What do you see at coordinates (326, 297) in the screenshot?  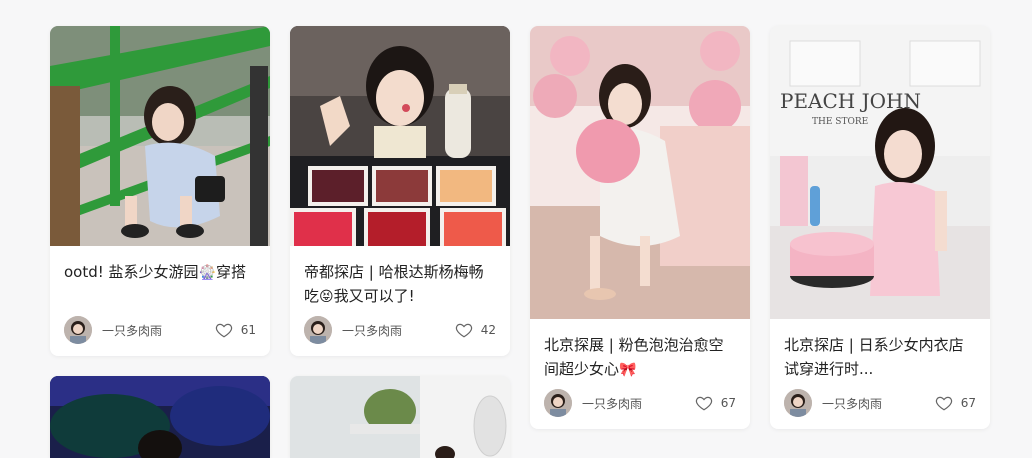 I see `tongue-face-emoji: 😝` at bounding box center [326, 297].